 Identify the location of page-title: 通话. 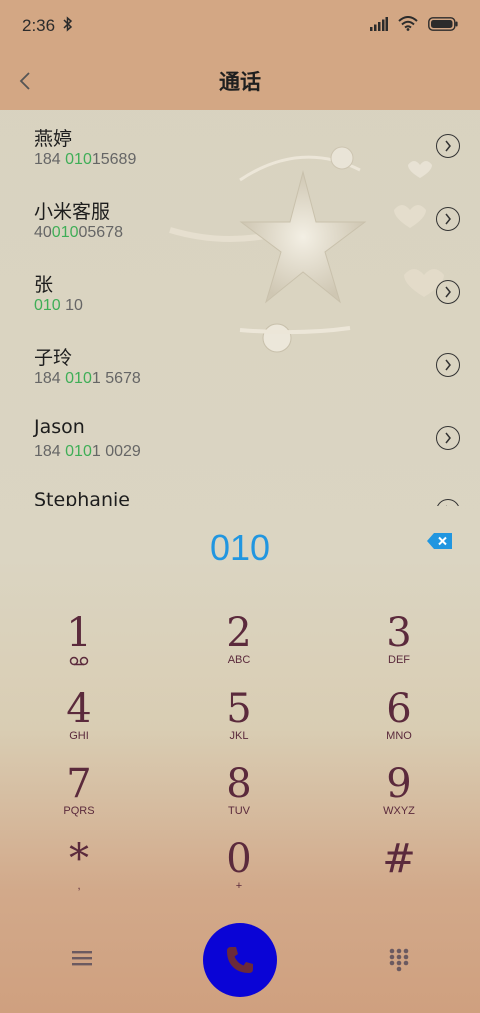
(240, 82).